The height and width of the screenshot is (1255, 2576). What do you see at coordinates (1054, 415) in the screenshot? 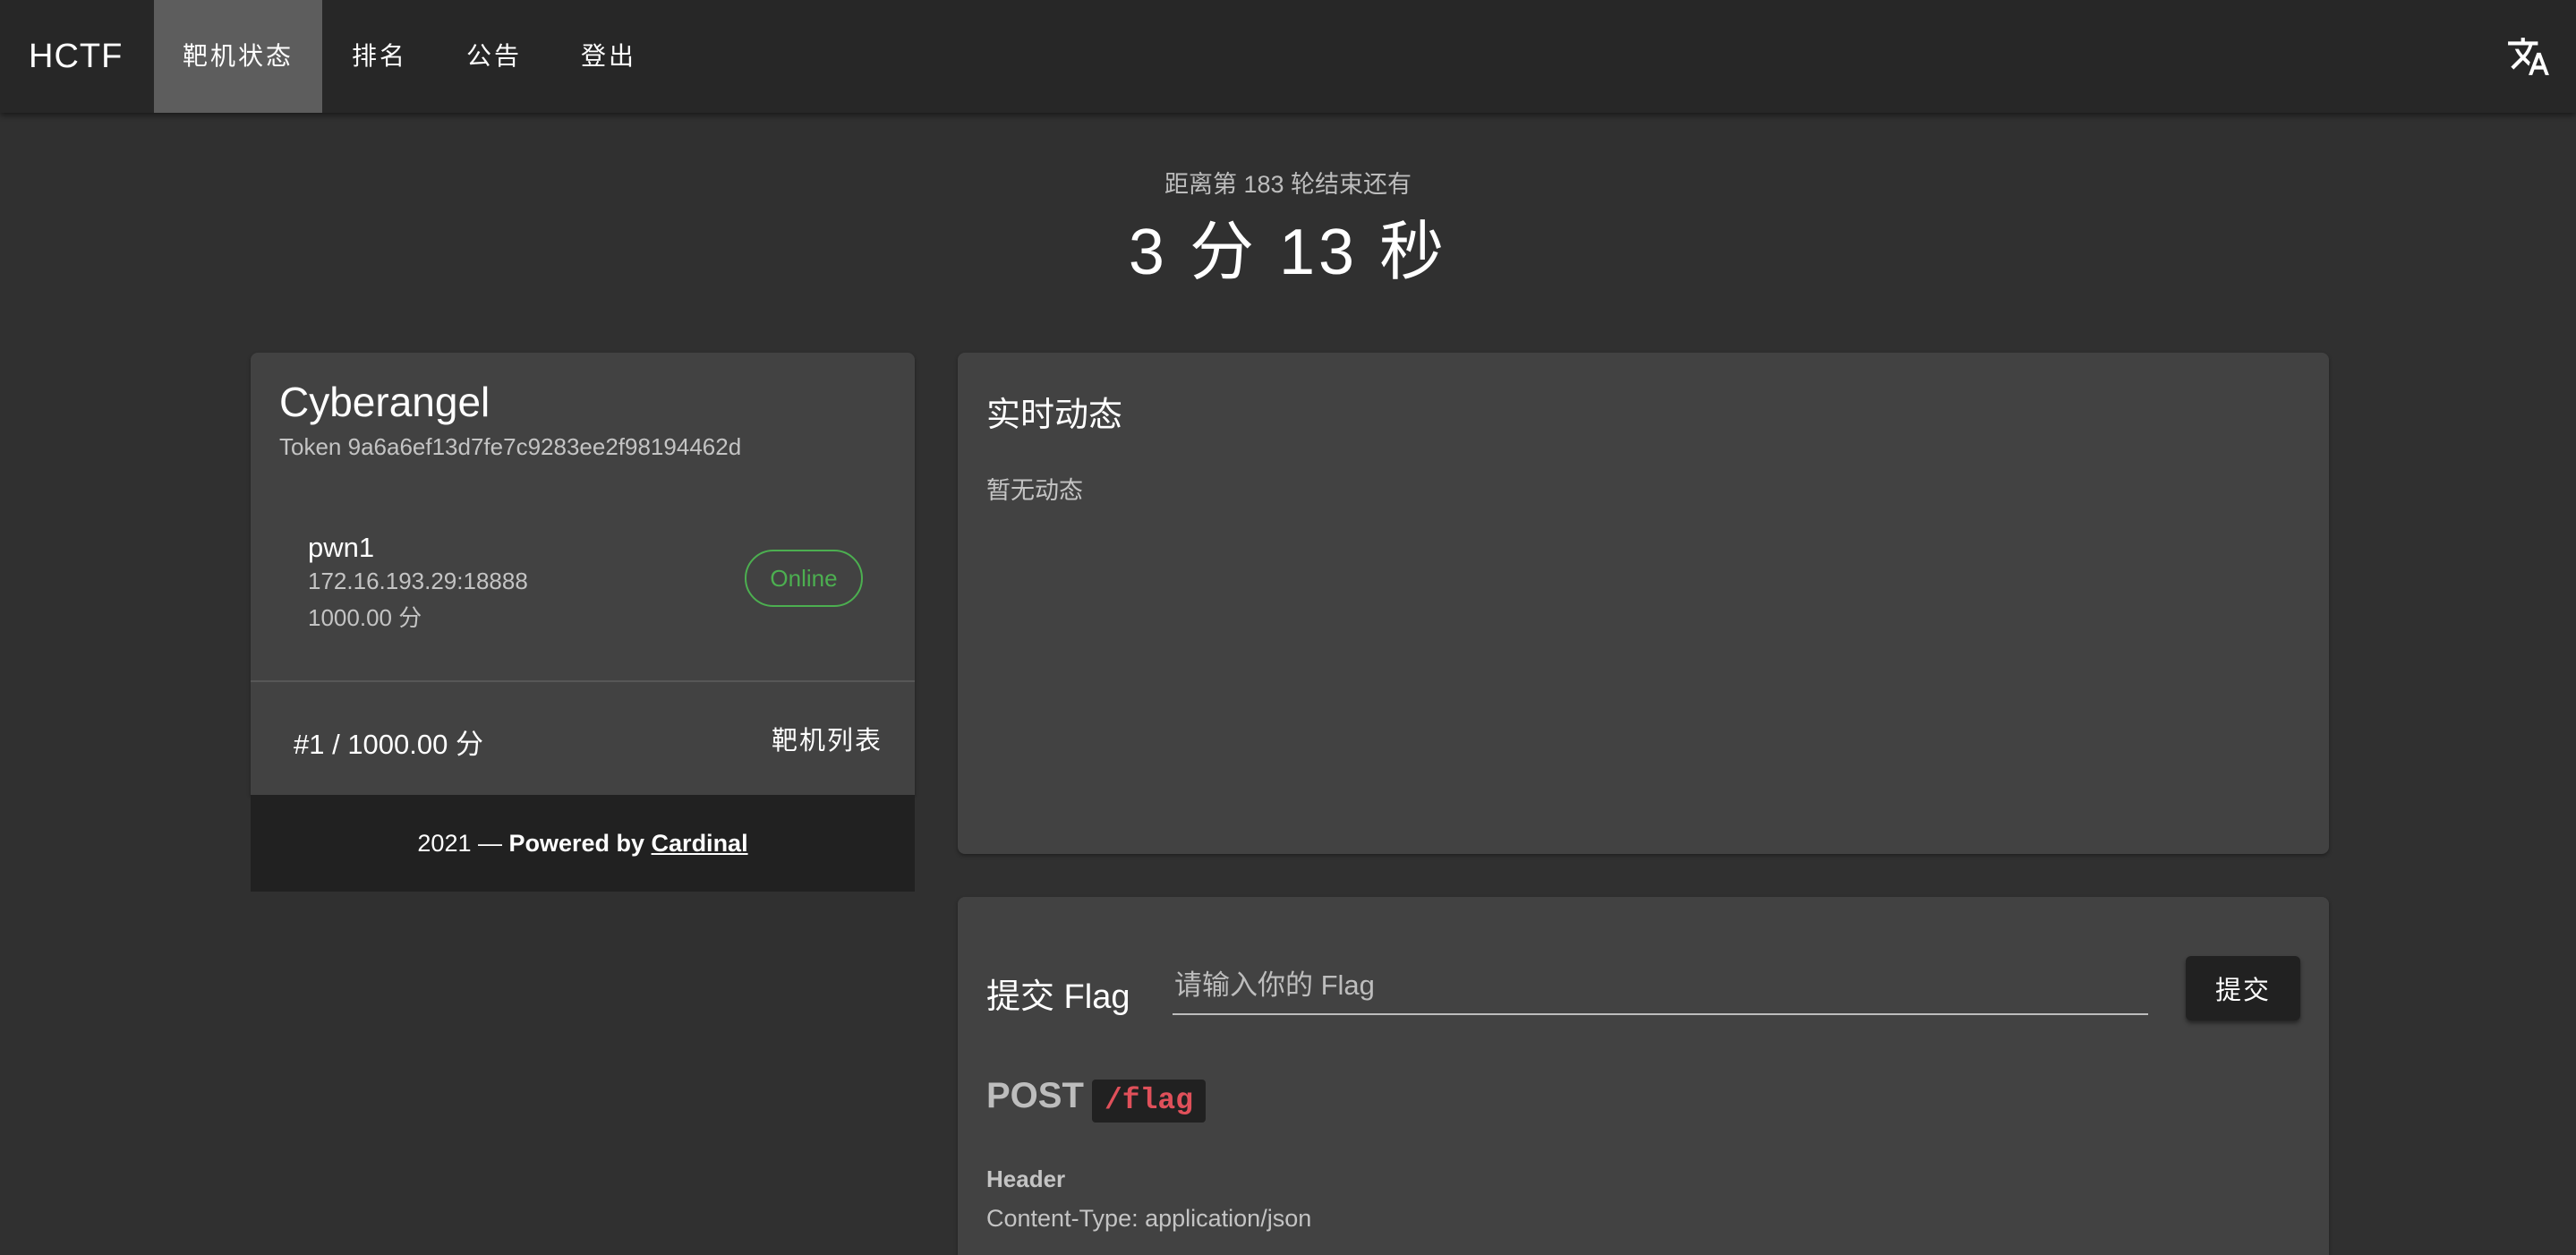
I see `live-feed-title: 实时动态` at bounding box center [1054, 415].